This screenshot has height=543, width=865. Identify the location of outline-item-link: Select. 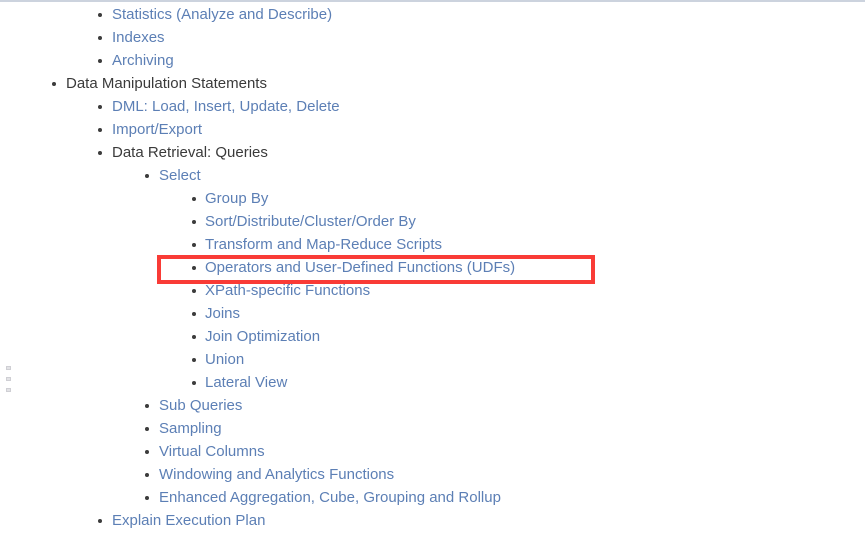
(180, 175).